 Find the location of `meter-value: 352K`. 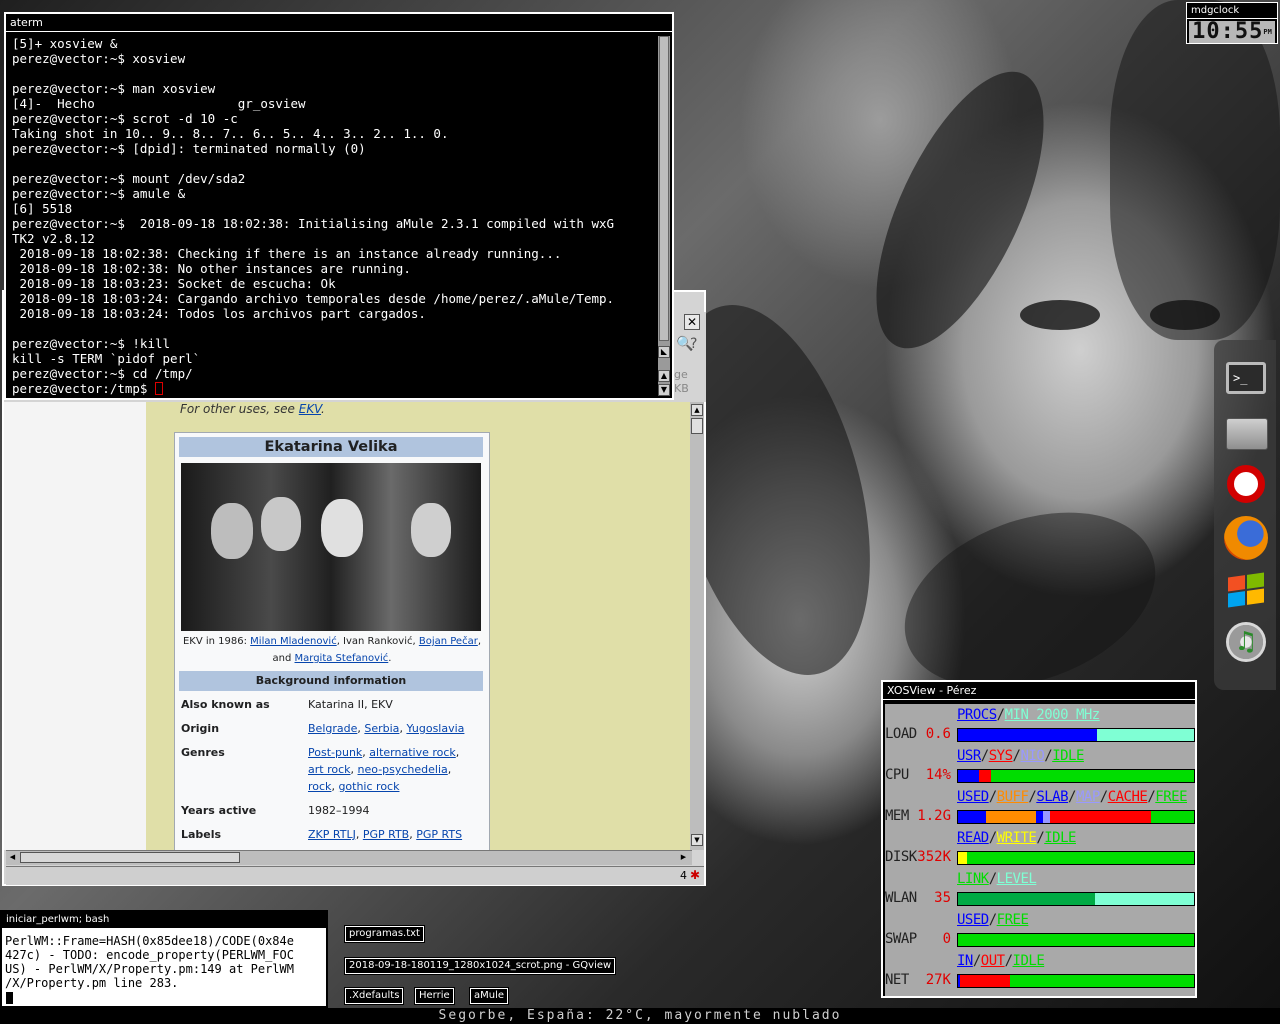

meter-value: 352K is located at coordinates (934, 857).